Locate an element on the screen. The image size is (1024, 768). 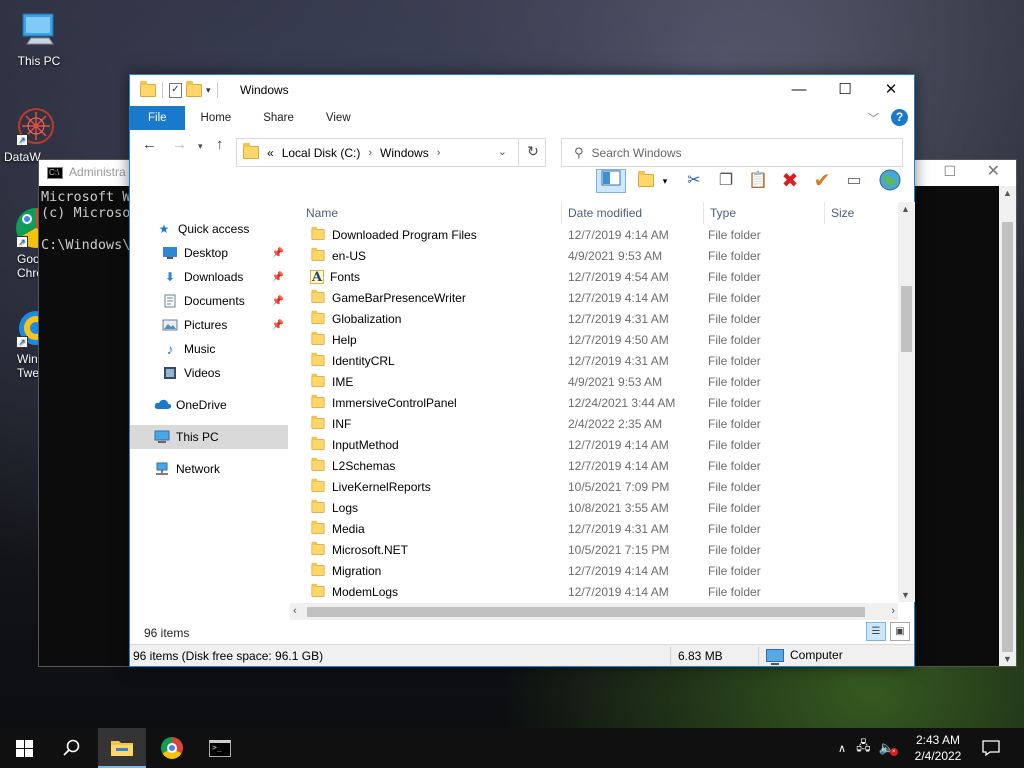
nav-item-this-pc: This PC is located at coordinates (209, 437).